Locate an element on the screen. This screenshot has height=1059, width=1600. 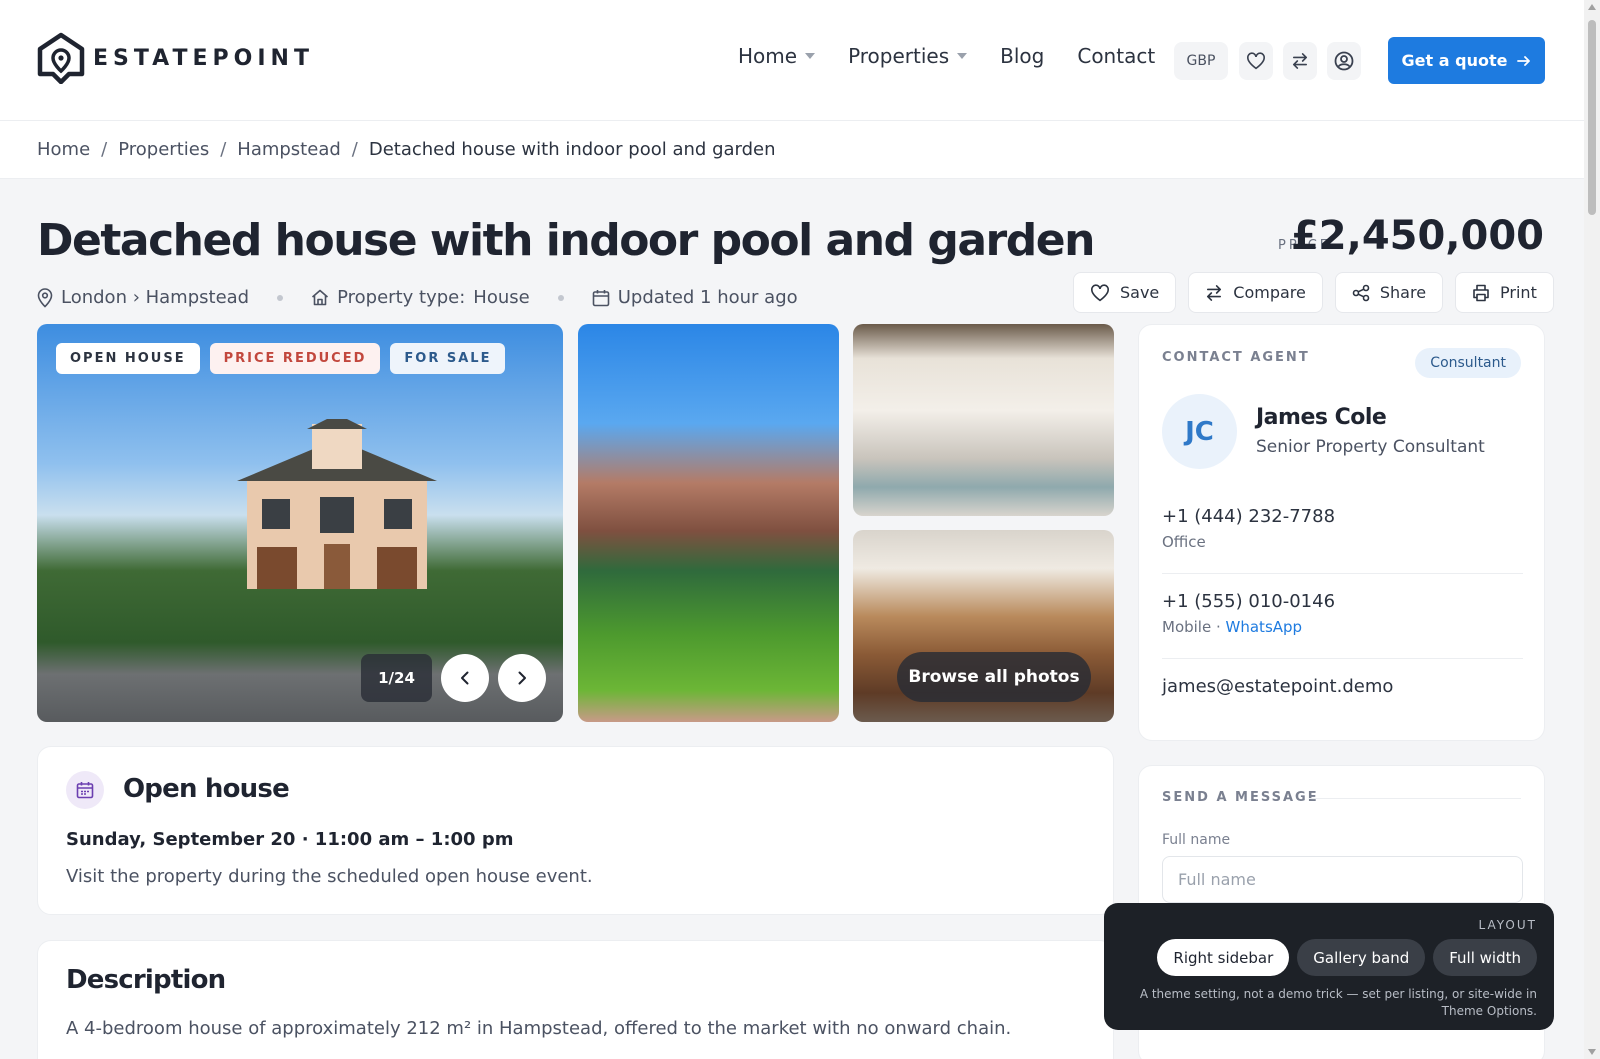
breadcrumb-properties: Properties is located at coordinates (163, 149).